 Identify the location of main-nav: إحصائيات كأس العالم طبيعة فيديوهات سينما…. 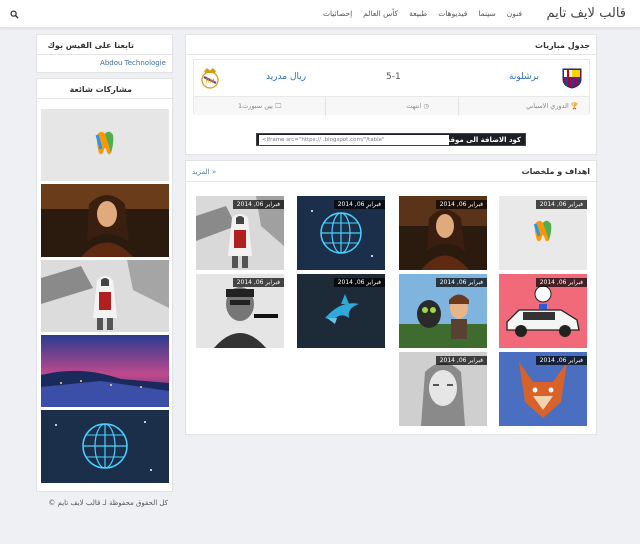
(422, 13).